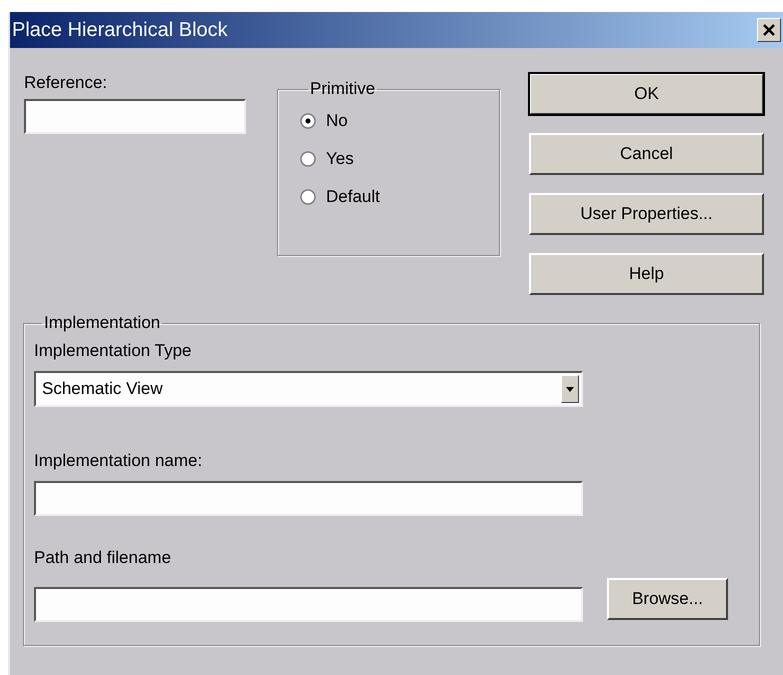 The width and height of the screenshot is (783, 675). What do you see at coordinates (66, 83) in the screenshot?
I see `reference-label: Reference:` at bounding box center [66, 83].